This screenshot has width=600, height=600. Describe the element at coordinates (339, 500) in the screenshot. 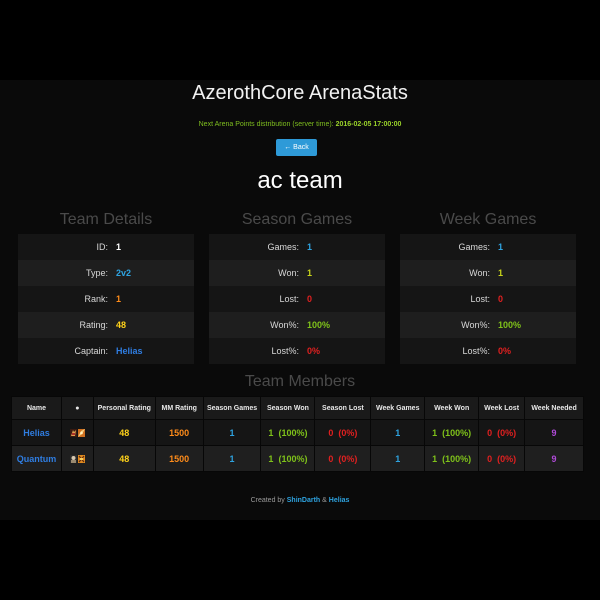

I see `footer-author-helias: Helias` at that location.